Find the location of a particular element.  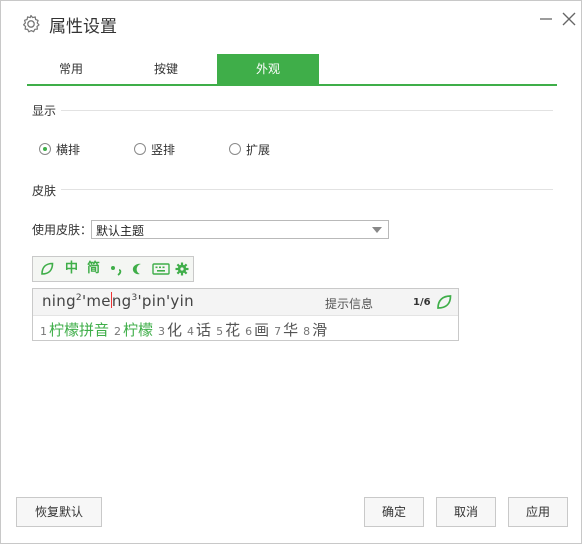

pinyin-segment: ng is located at coordinates (121, 301).